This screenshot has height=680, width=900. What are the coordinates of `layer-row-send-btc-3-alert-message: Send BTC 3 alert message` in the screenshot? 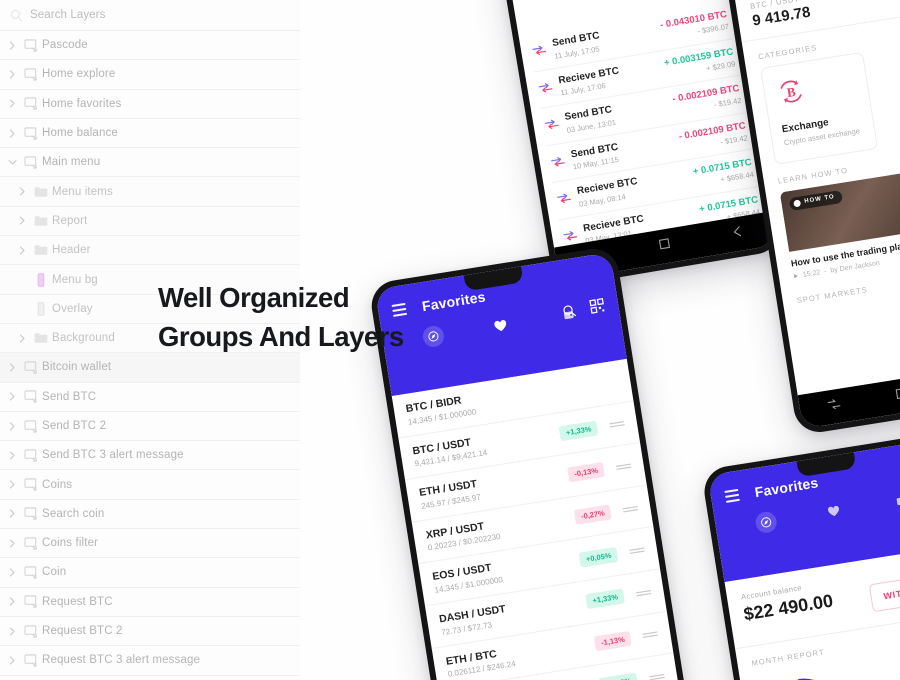 It's located at (150, 456).